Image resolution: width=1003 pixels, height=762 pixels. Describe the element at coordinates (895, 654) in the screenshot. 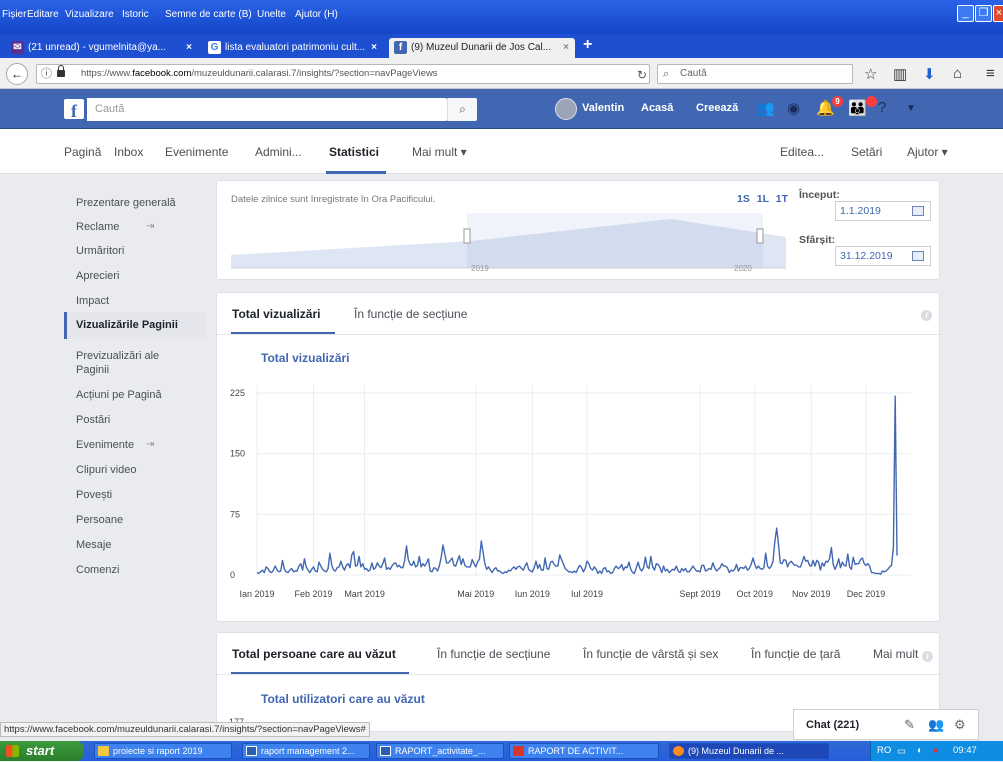

I see `tab-more: Mai mult` at that location.